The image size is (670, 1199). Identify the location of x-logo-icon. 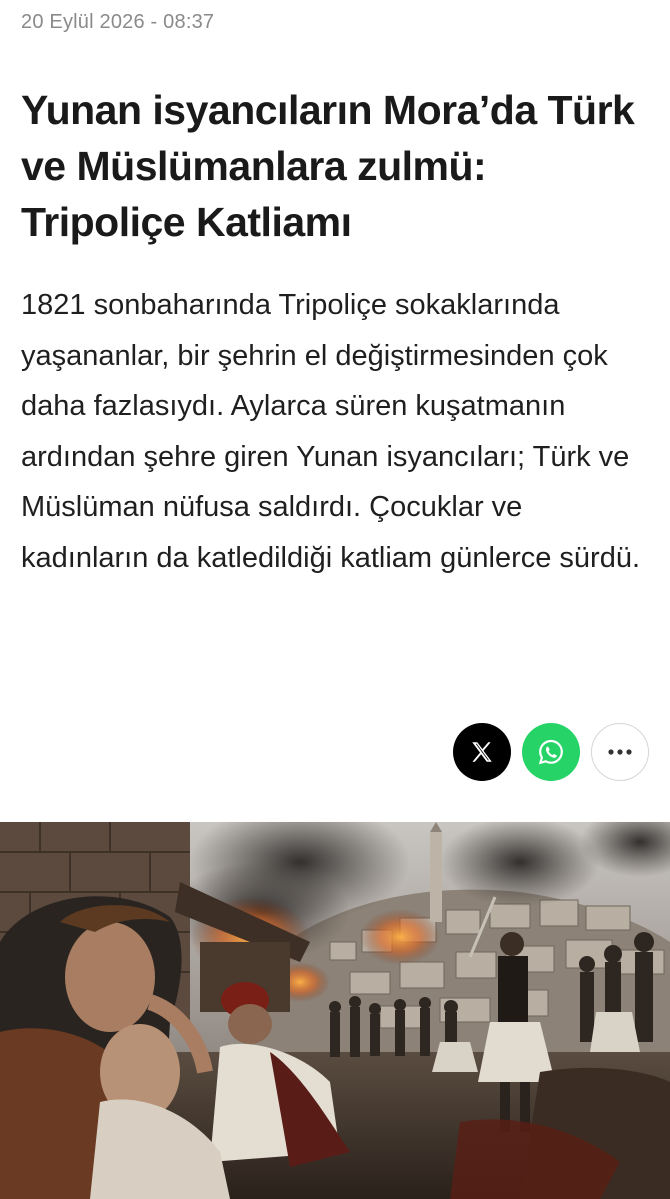
(482, 752).